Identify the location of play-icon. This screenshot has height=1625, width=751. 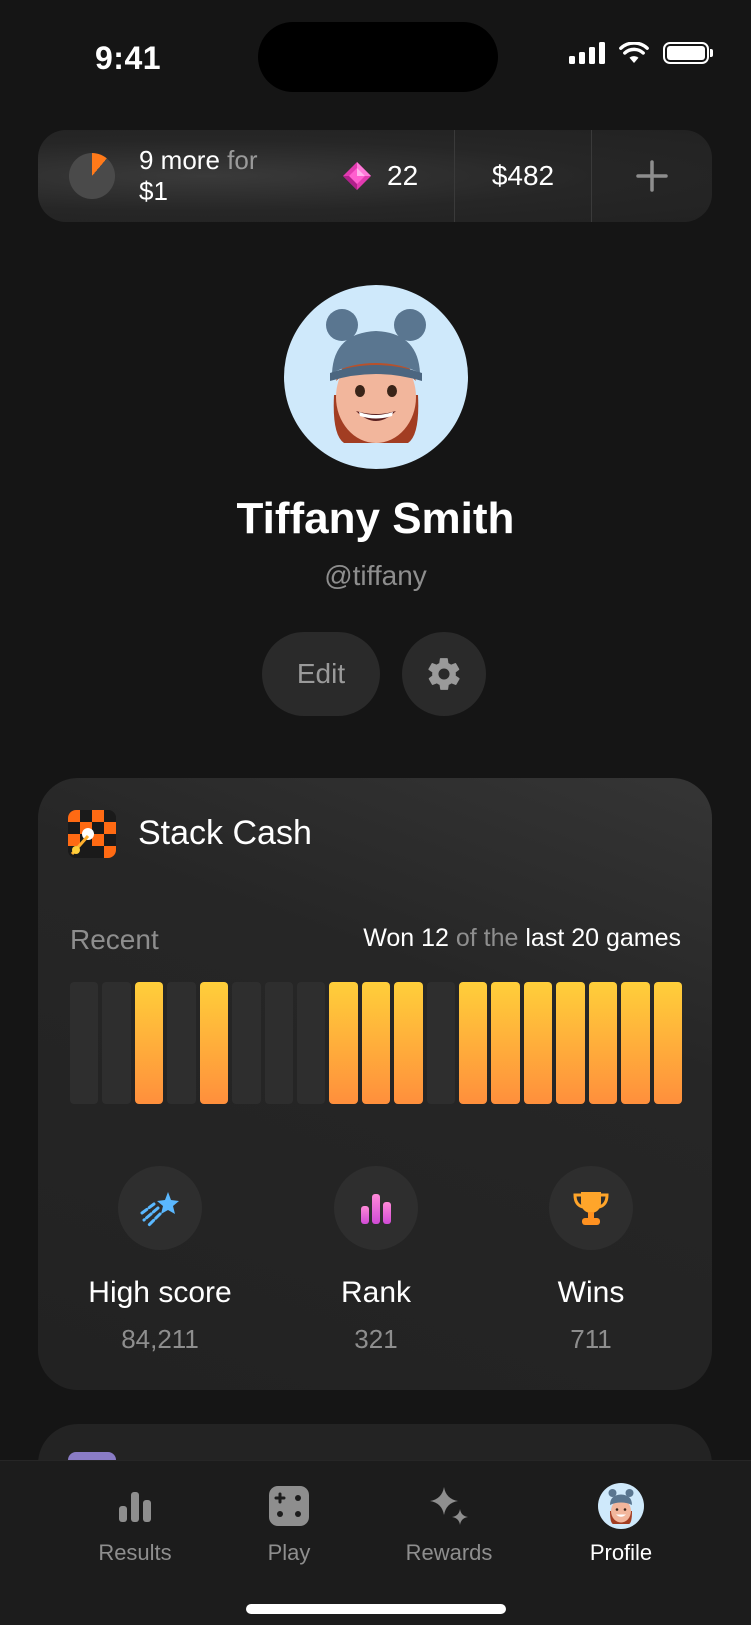
(289, 1506).